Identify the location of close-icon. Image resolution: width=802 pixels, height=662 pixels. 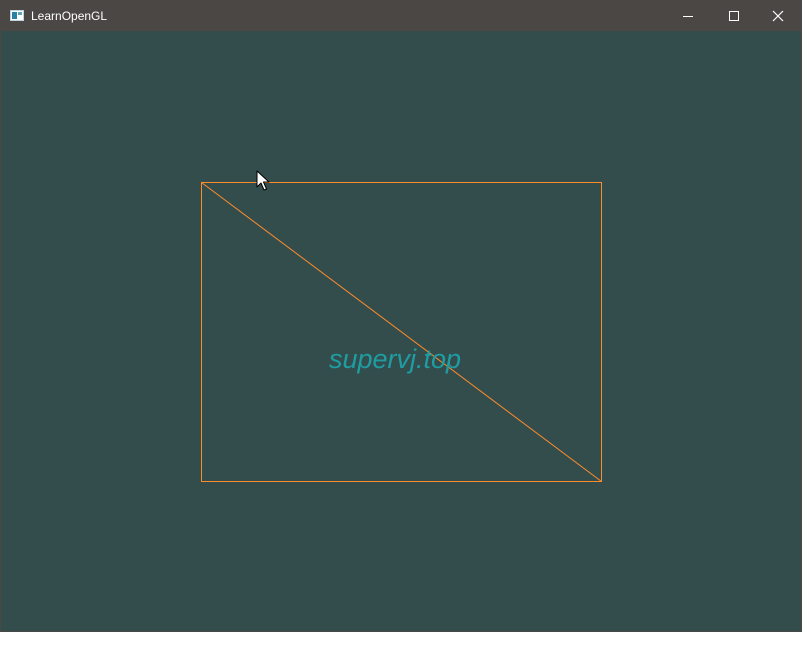
(778, 16).